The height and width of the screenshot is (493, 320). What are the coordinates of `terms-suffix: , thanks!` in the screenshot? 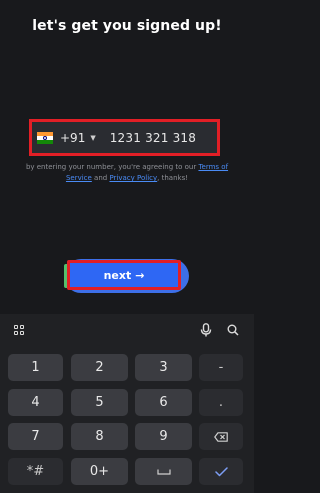 It's located at (173, 178).